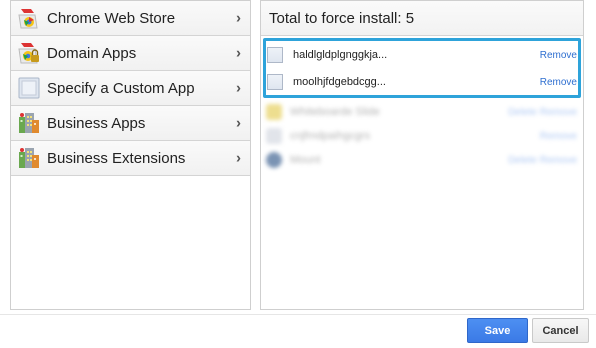  Describe the element at coordinates (96, 123) in the screenshot. I see `category-label: Business Apps` at that location.